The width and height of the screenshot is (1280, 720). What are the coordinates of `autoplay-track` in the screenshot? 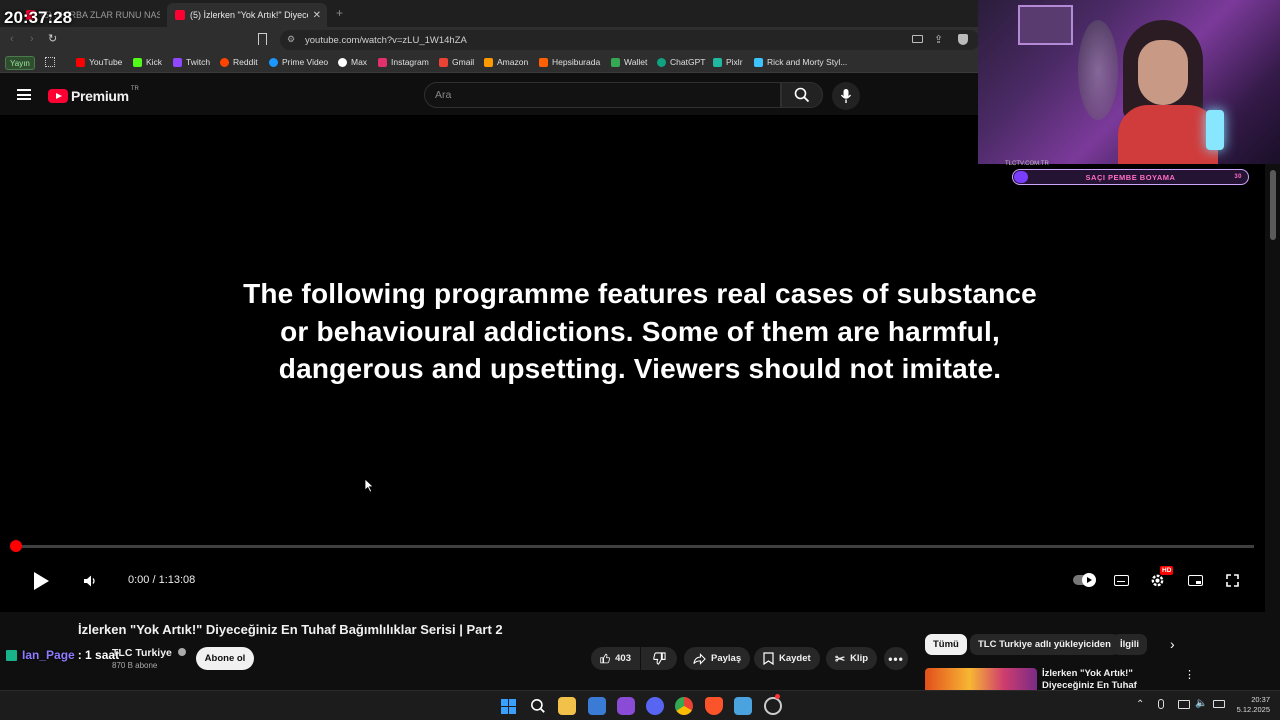 It's located at (1084, 580).